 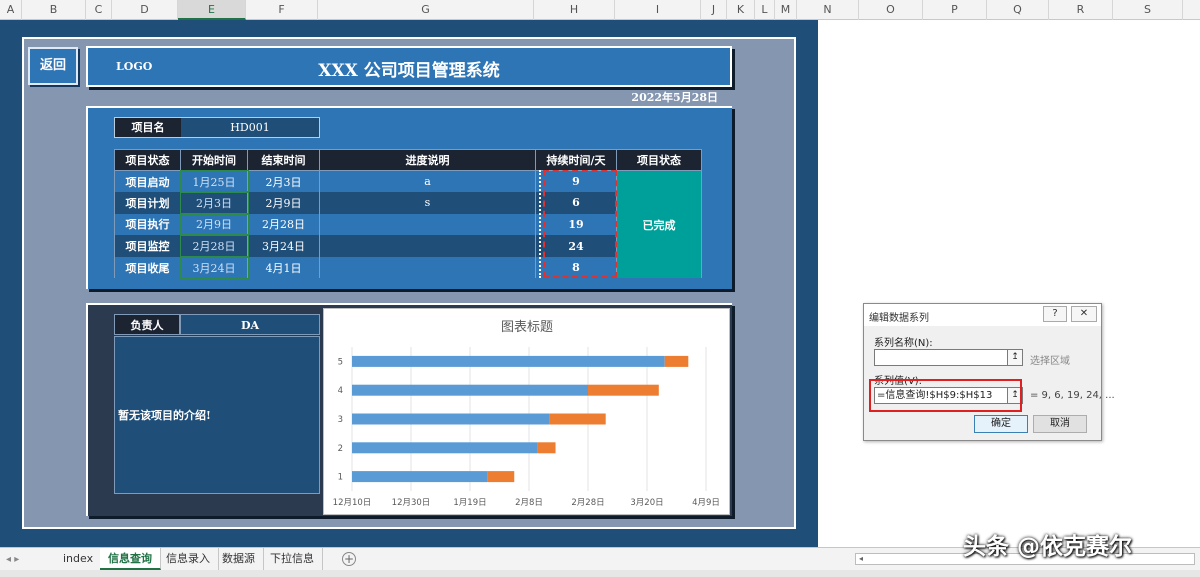 I want to click on column-header-J: J, so click(x=714, y=10).